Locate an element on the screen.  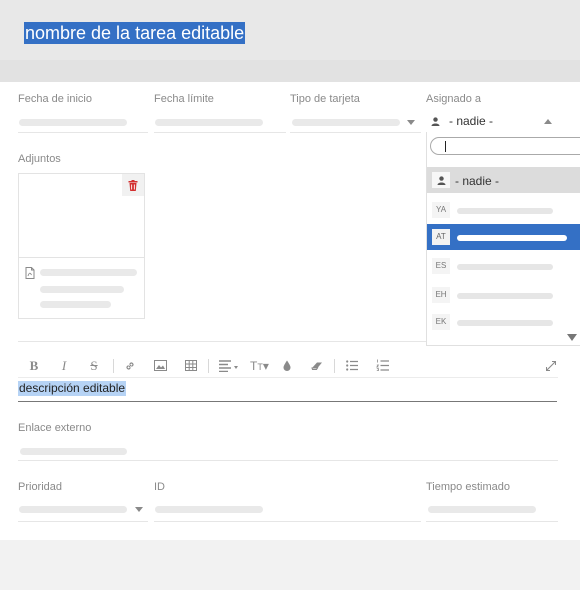
assignee-option: EK is located at coordinates (503, 322).